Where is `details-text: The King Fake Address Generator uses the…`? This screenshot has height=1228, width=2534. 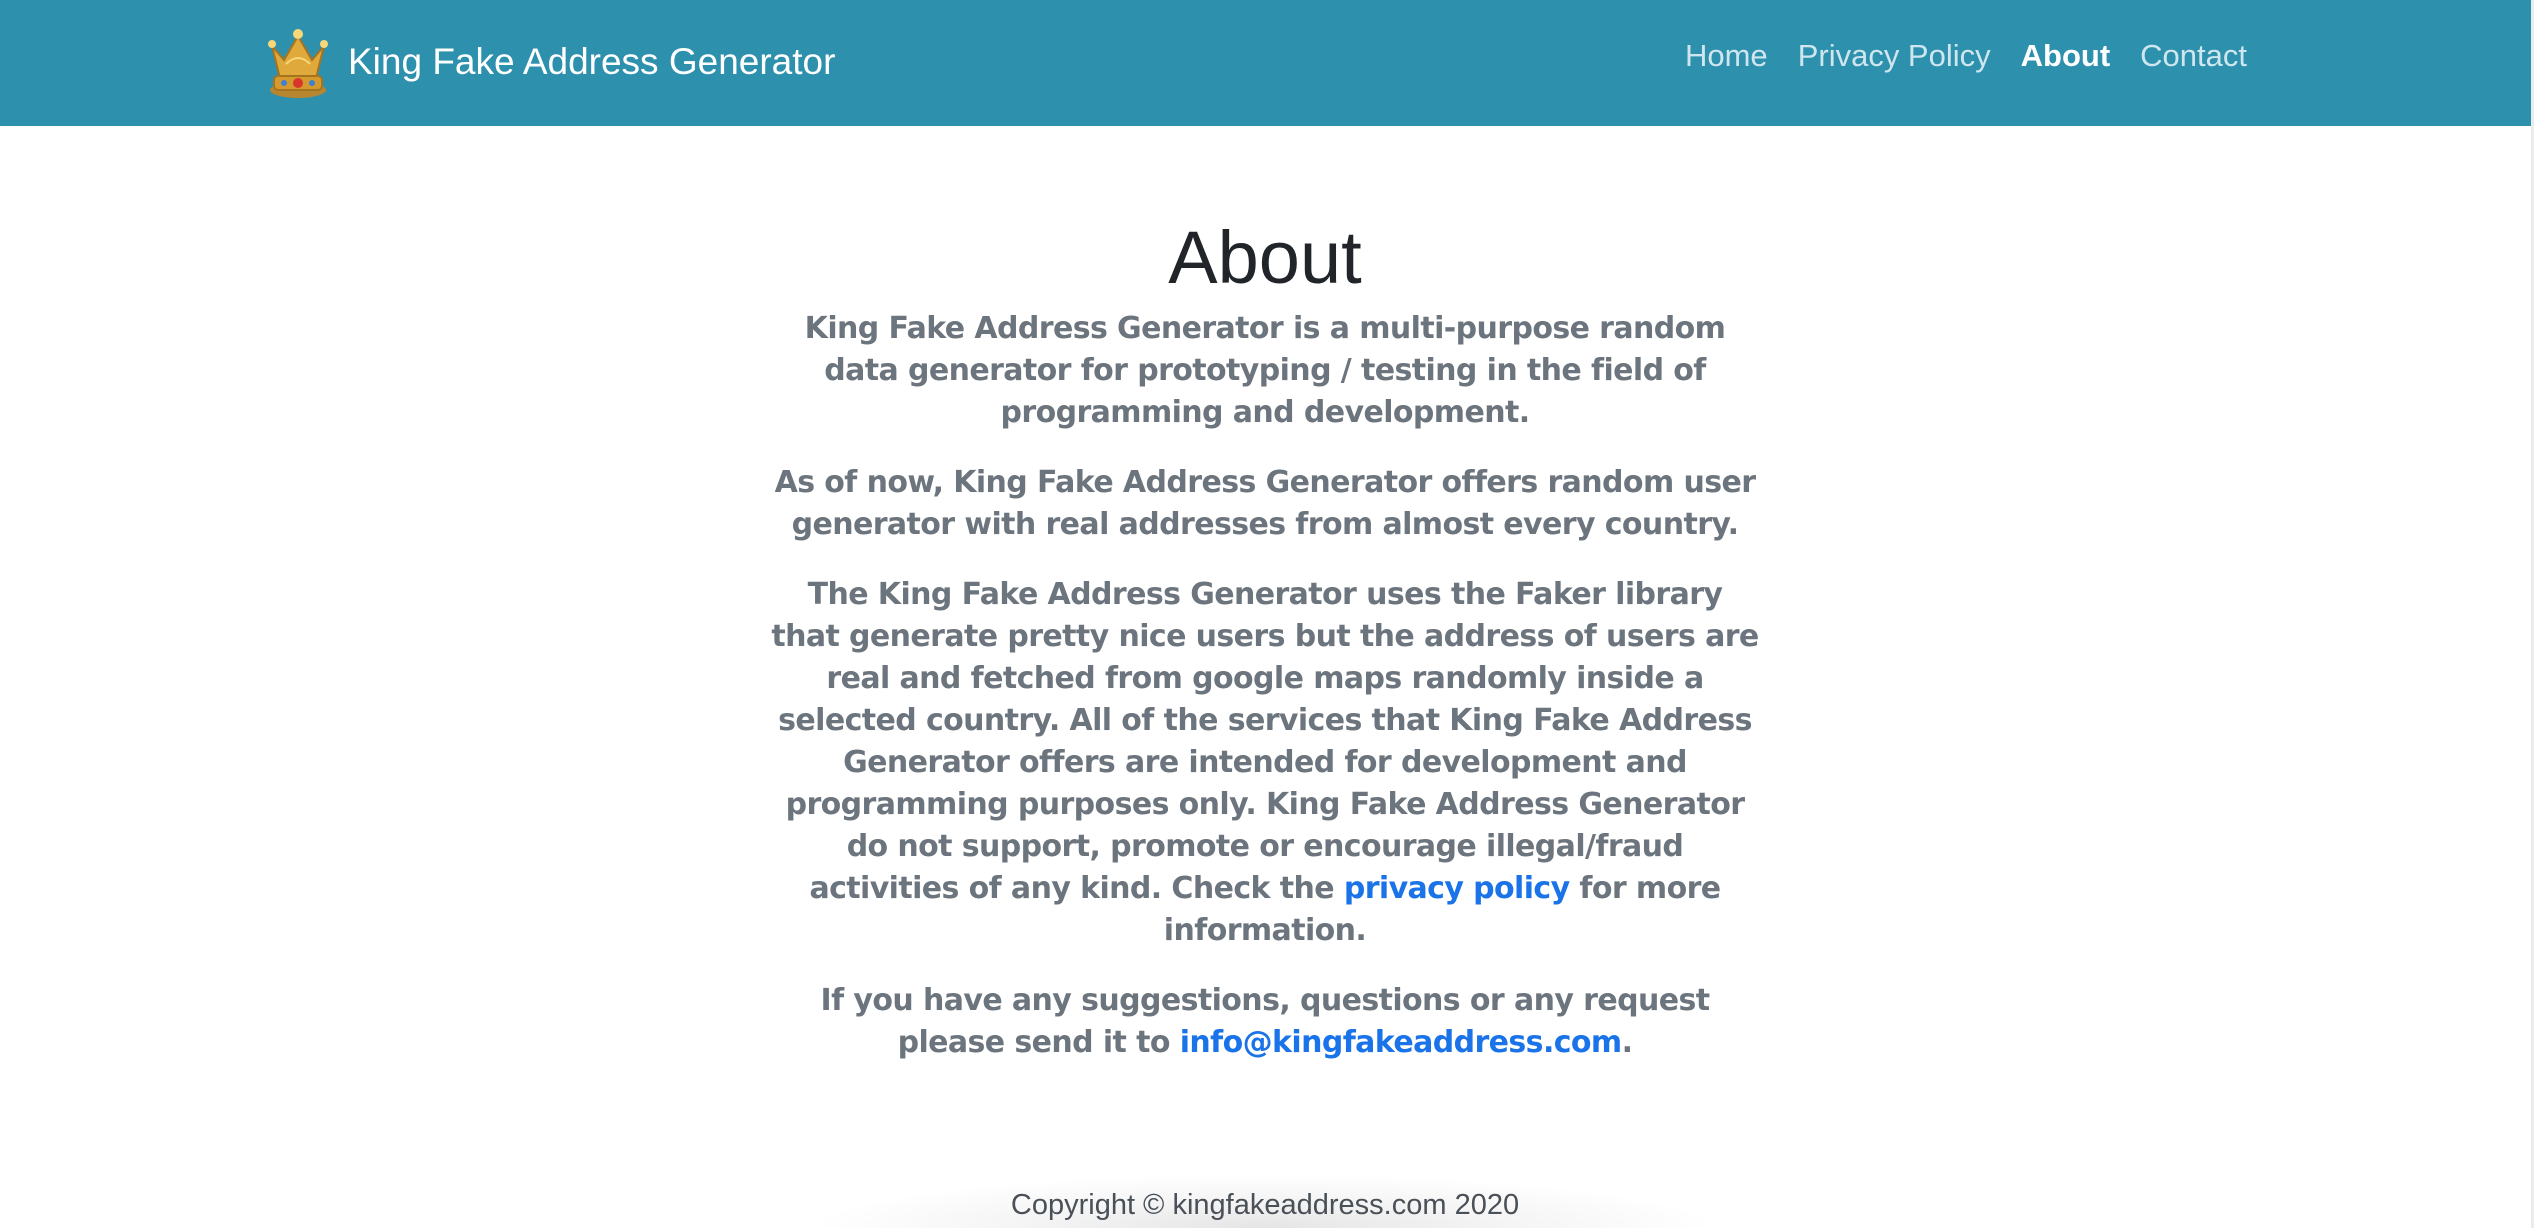 details-text: The King Fake Address Generator uses the… is located at coordinates (1265, 741).